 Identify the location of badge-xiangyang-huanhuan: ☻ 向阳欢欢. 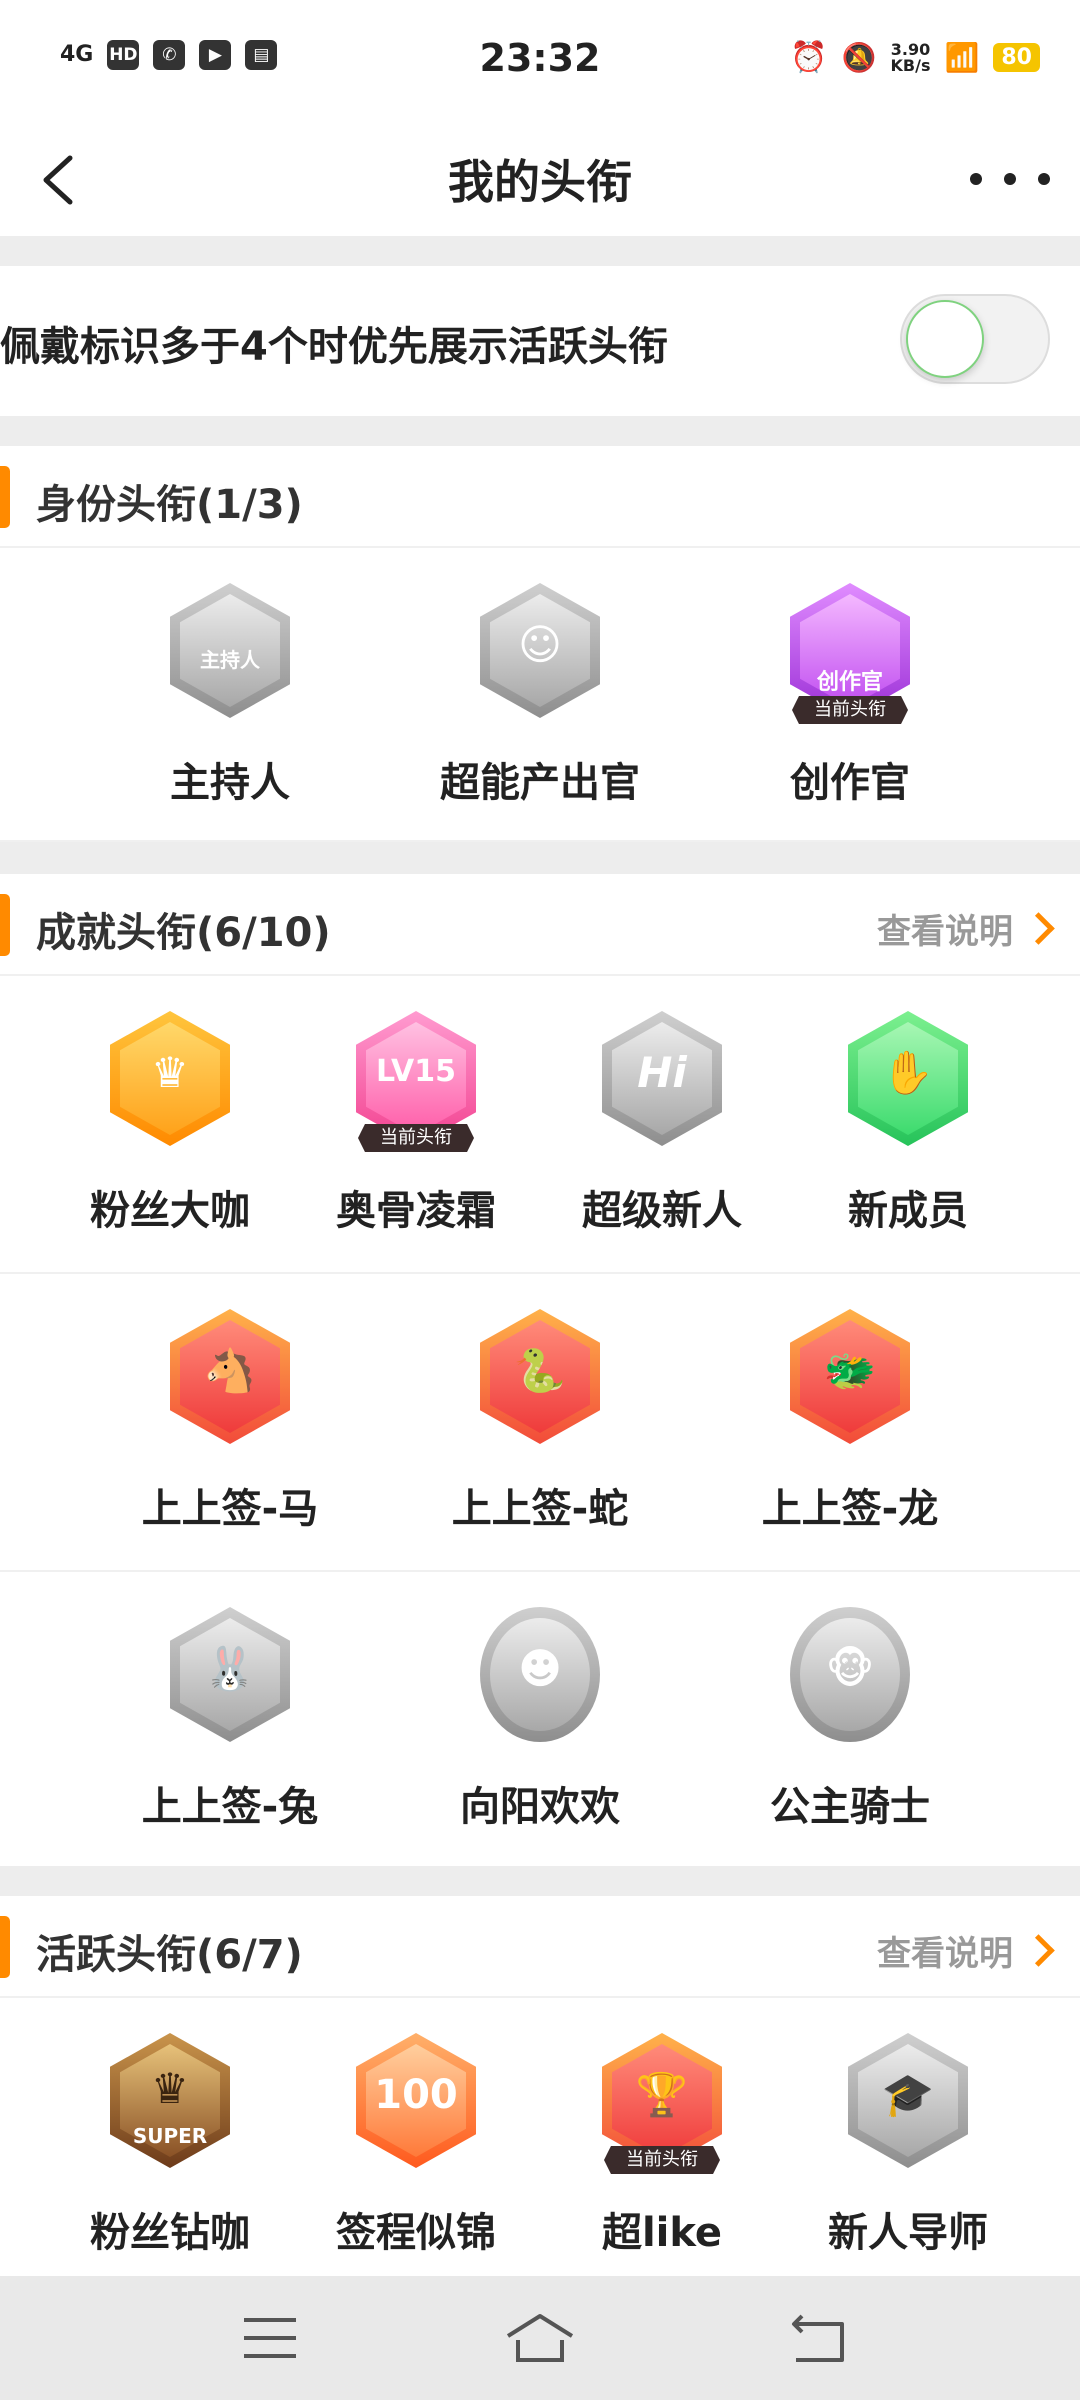
(540, 1702).